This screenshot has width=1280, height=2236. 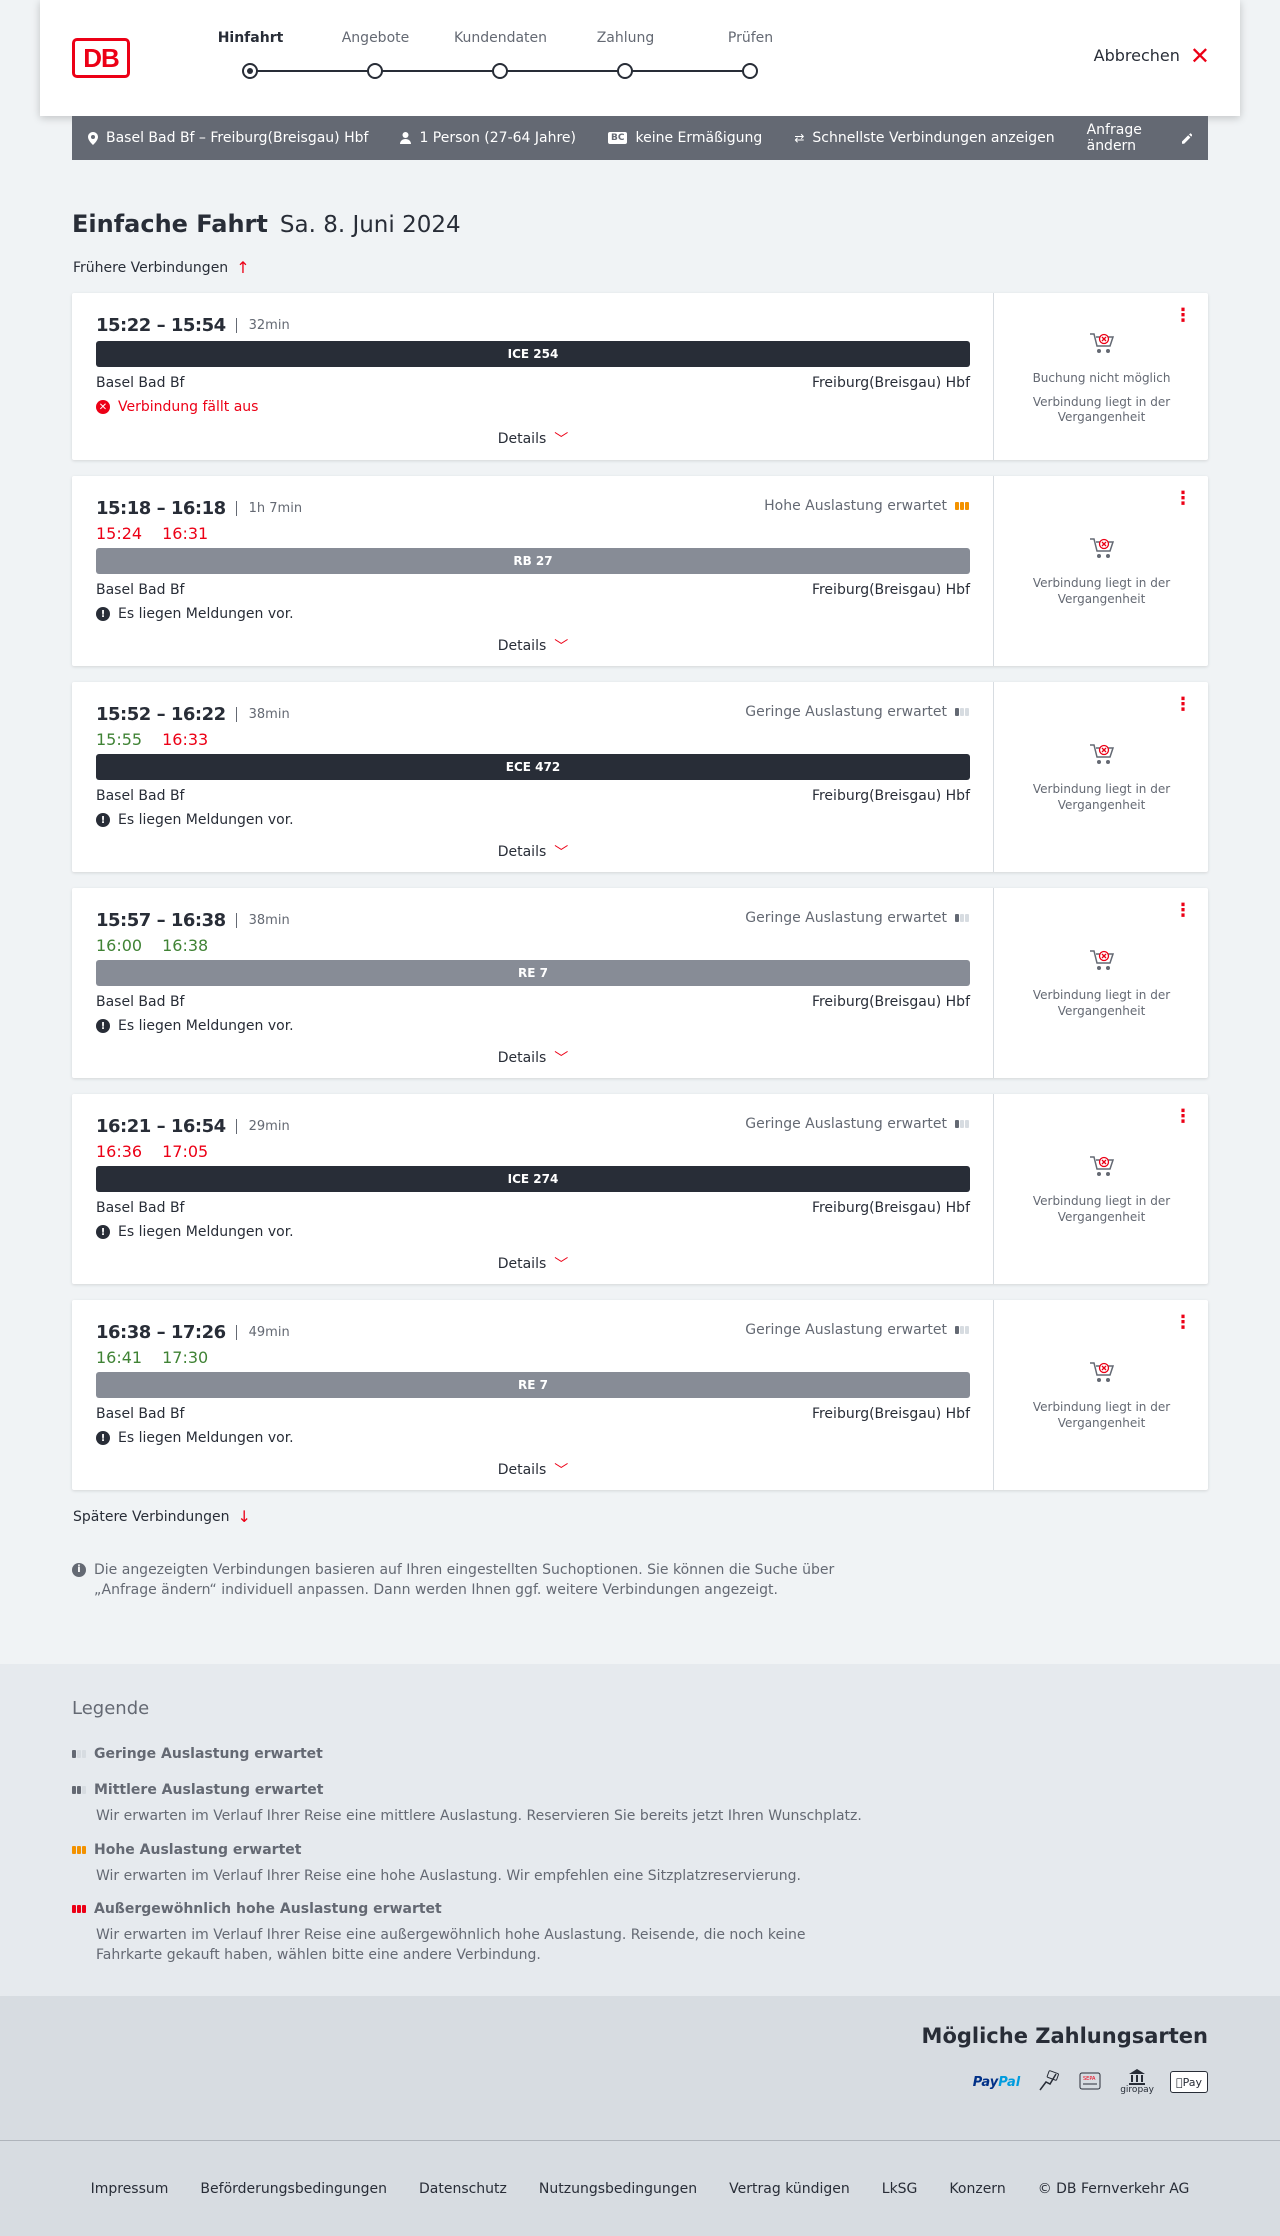 I want to click on footer-link-datenschutz: Datenschutz, so click(x=463, y=2189).